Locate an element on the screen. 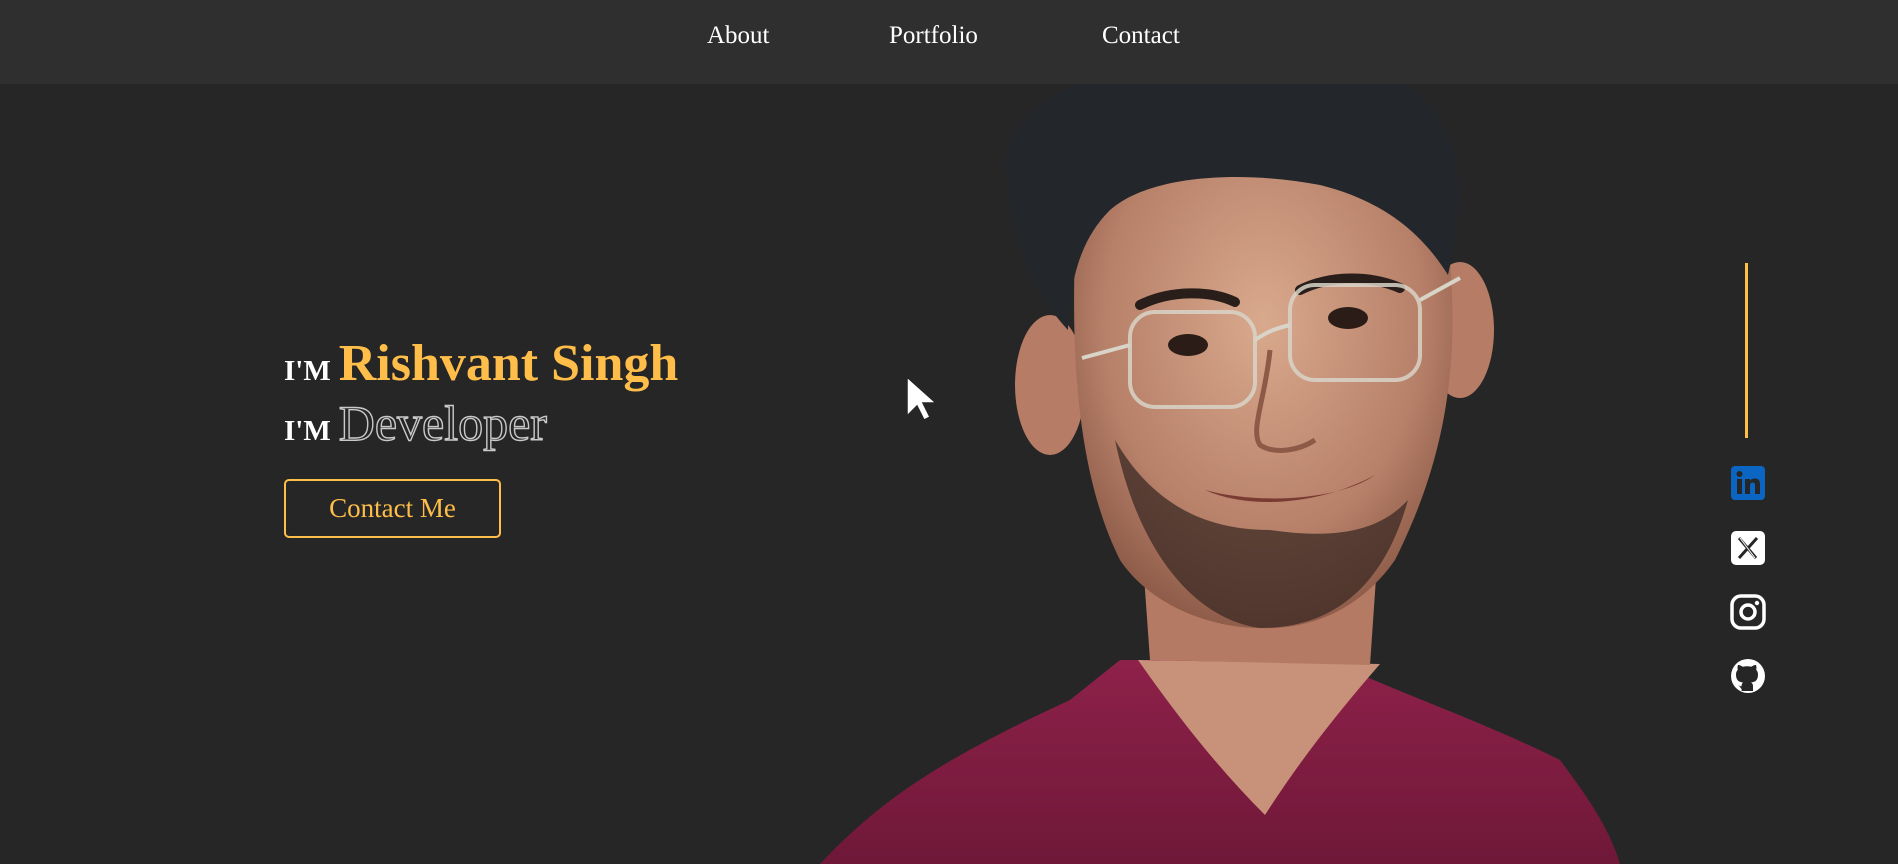  hero-name-line: I'M Rishvant Singh is located at coordinates (481, 363).